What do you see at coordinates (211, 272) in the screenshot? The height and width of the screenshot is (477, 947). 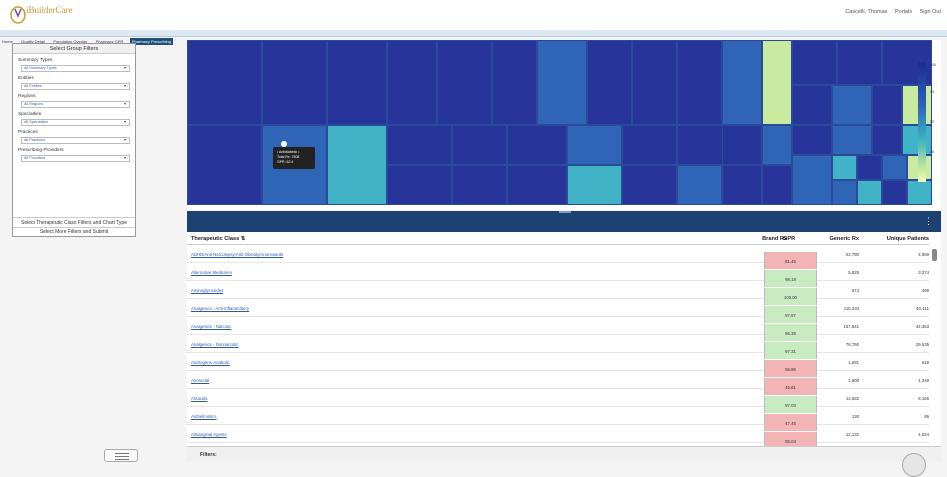 I see `therapeutic-class-link: Alternative Medicines` at bounding box center [211, 272].